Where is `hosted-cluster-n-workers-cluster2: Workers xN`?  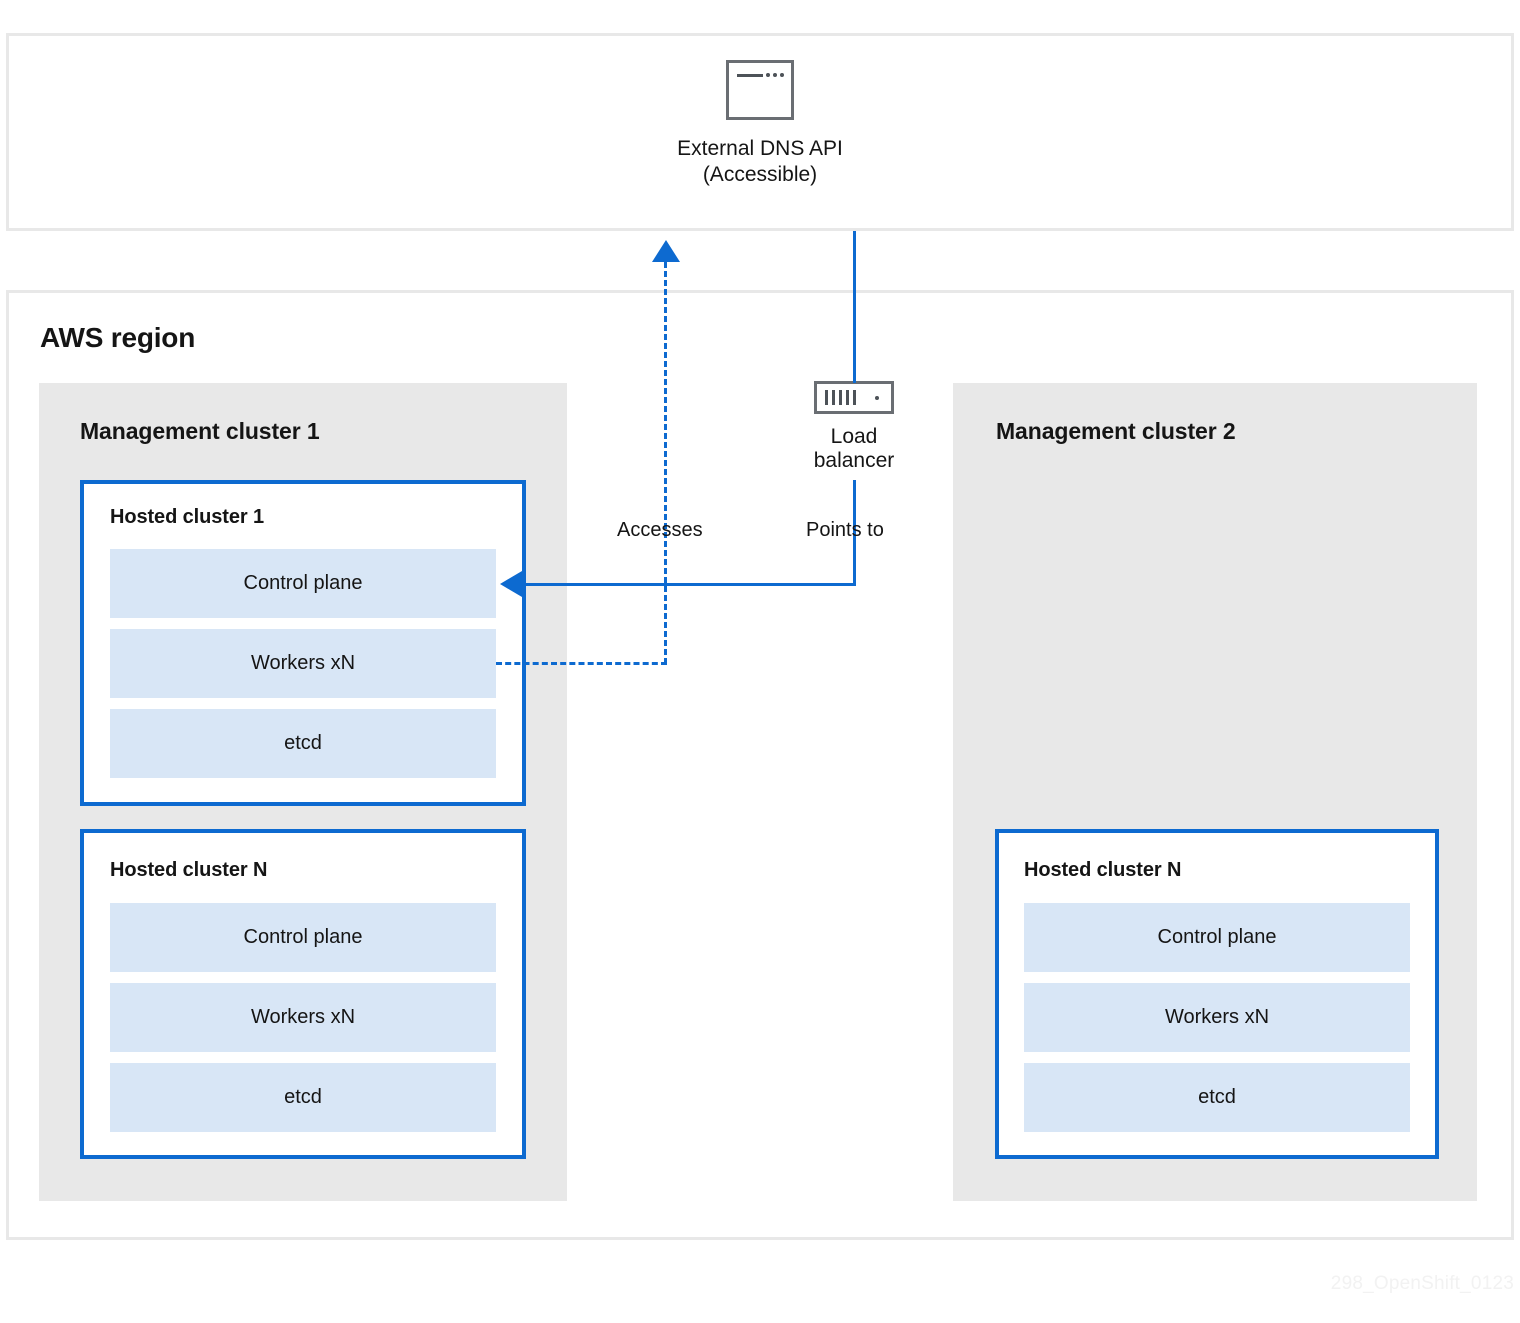
hosted-cluster-n-workers-cluster2: Workers xN is located at coordinates (1217, 1017).